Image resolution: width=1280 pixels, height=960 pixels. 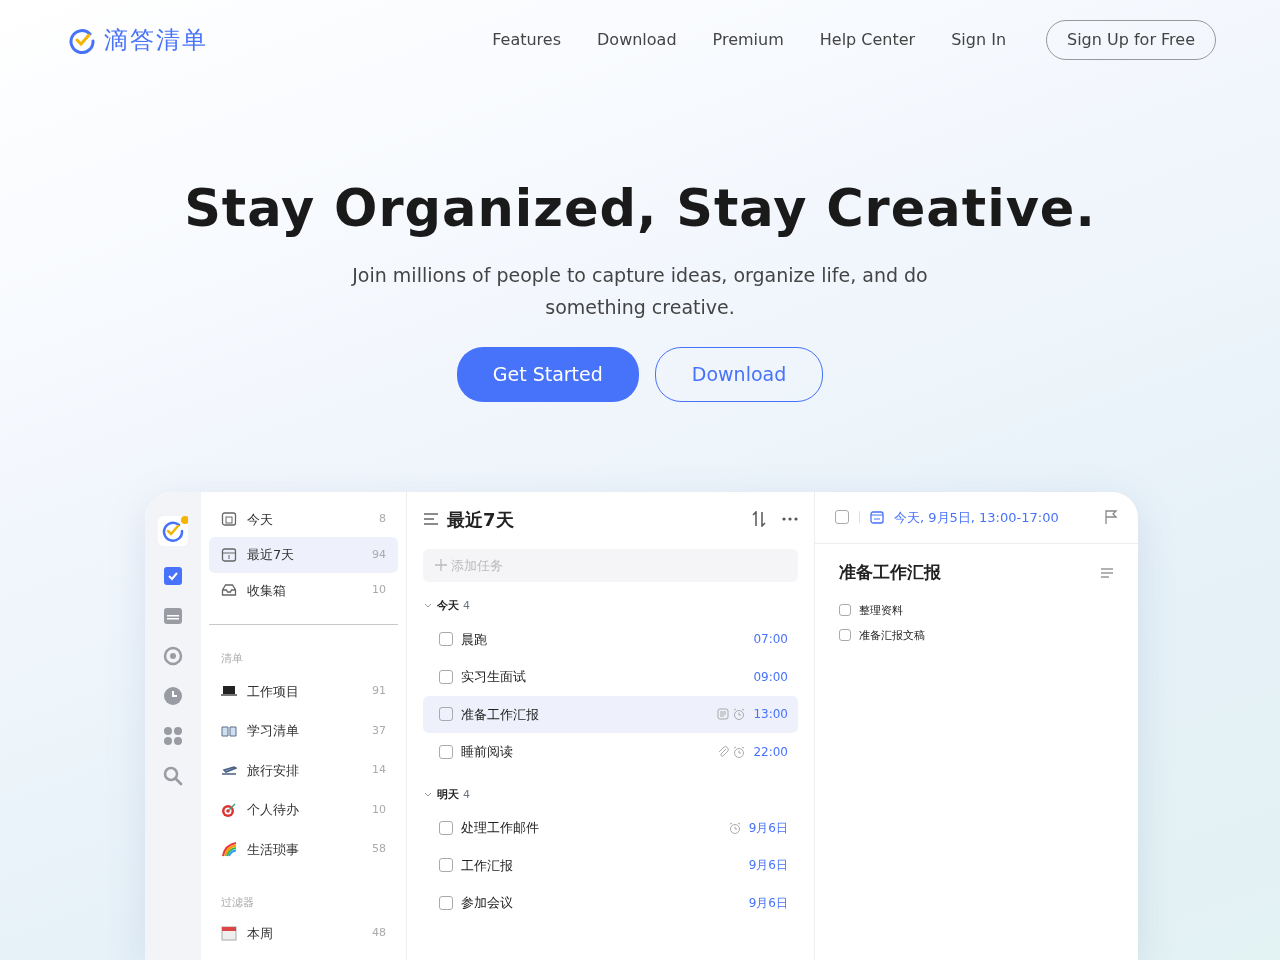 I want to click on item-label: 旅行安排, so click(x=273, y=770).